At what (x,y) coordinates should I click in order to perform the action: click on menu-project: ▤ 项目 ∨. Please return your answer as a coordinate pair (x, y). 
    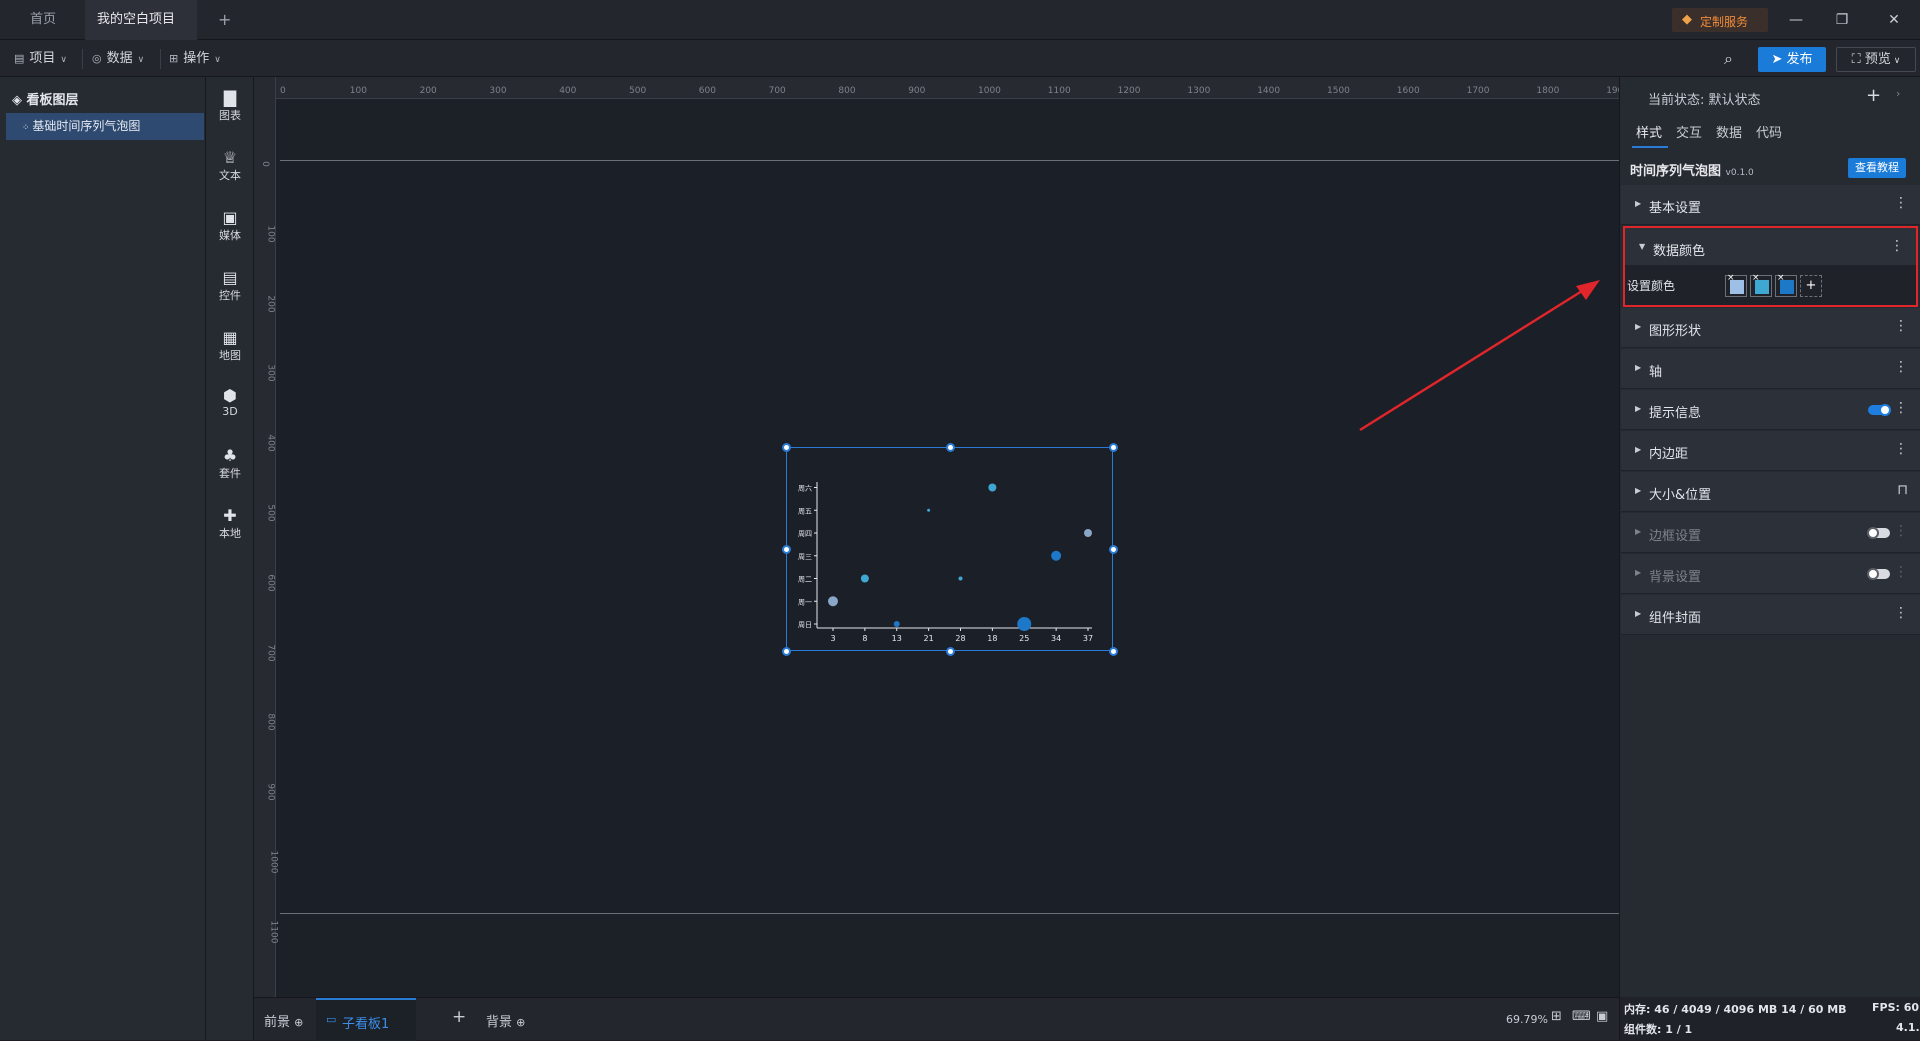
    Looking at the image, I should click on (40, 59).